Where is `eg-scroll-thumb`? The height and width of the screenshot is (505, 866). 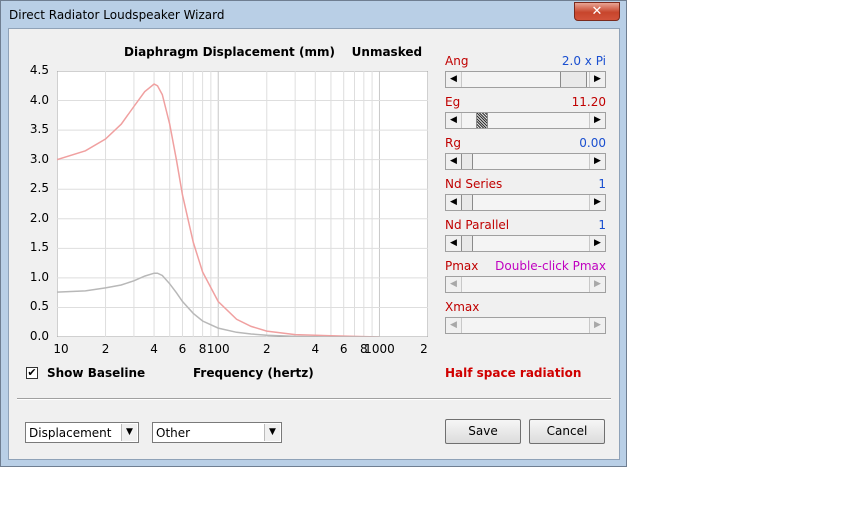 eg-scroll-thumb is located at coordinates (482, 120).